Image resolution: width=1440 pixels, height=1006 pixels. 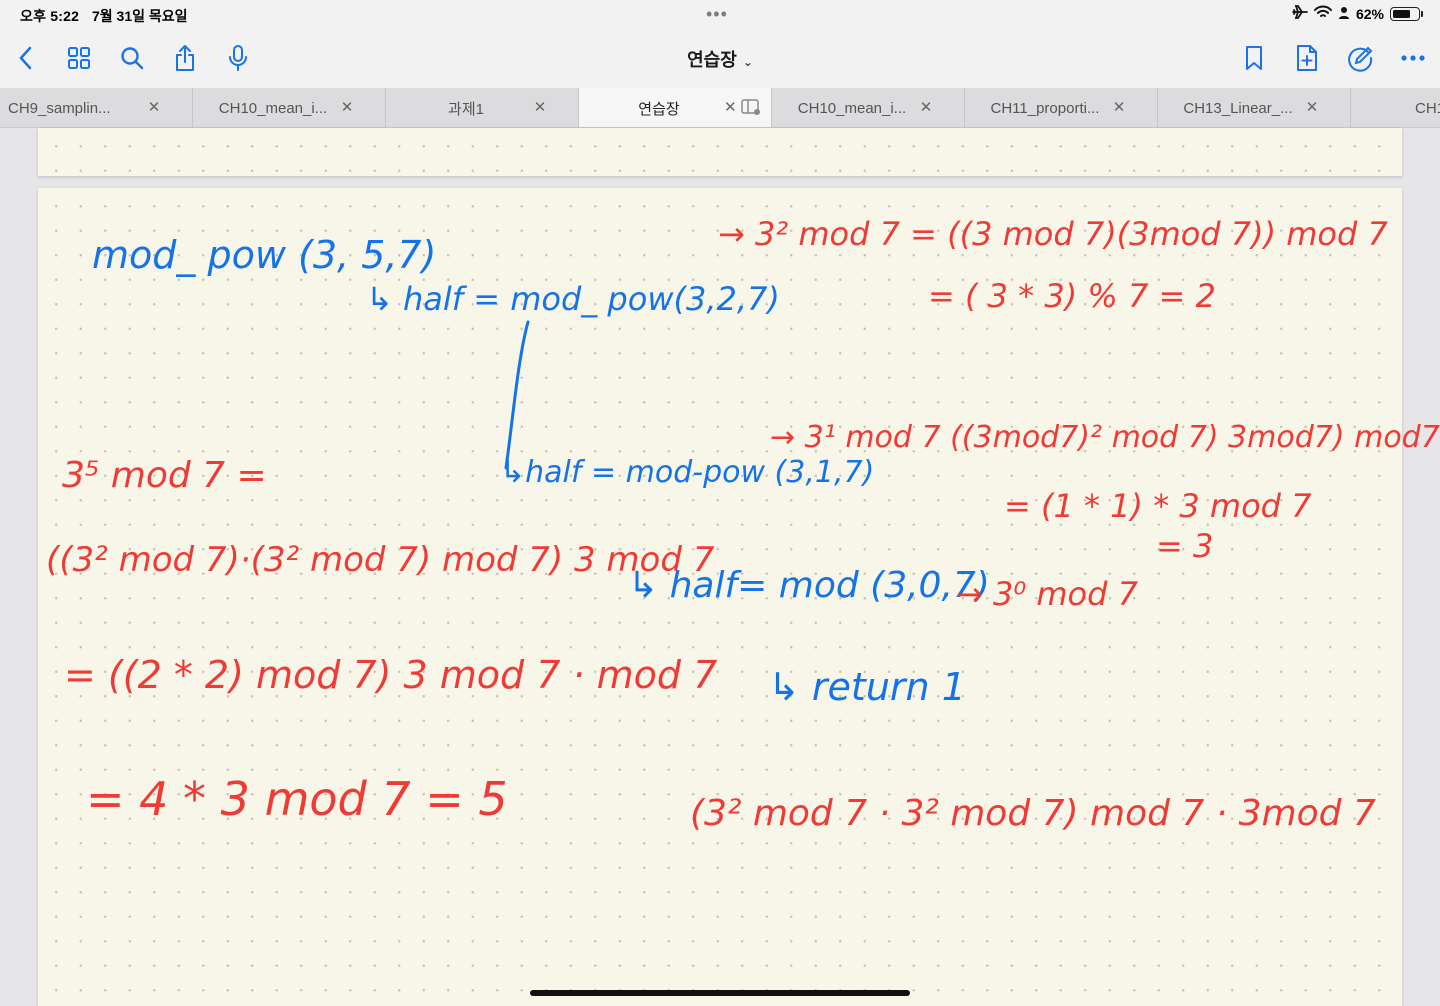 I want to click on status-bar: 오후 5:22 7월 31일 목요일 ••• 62%, so click(x=720, y=15).